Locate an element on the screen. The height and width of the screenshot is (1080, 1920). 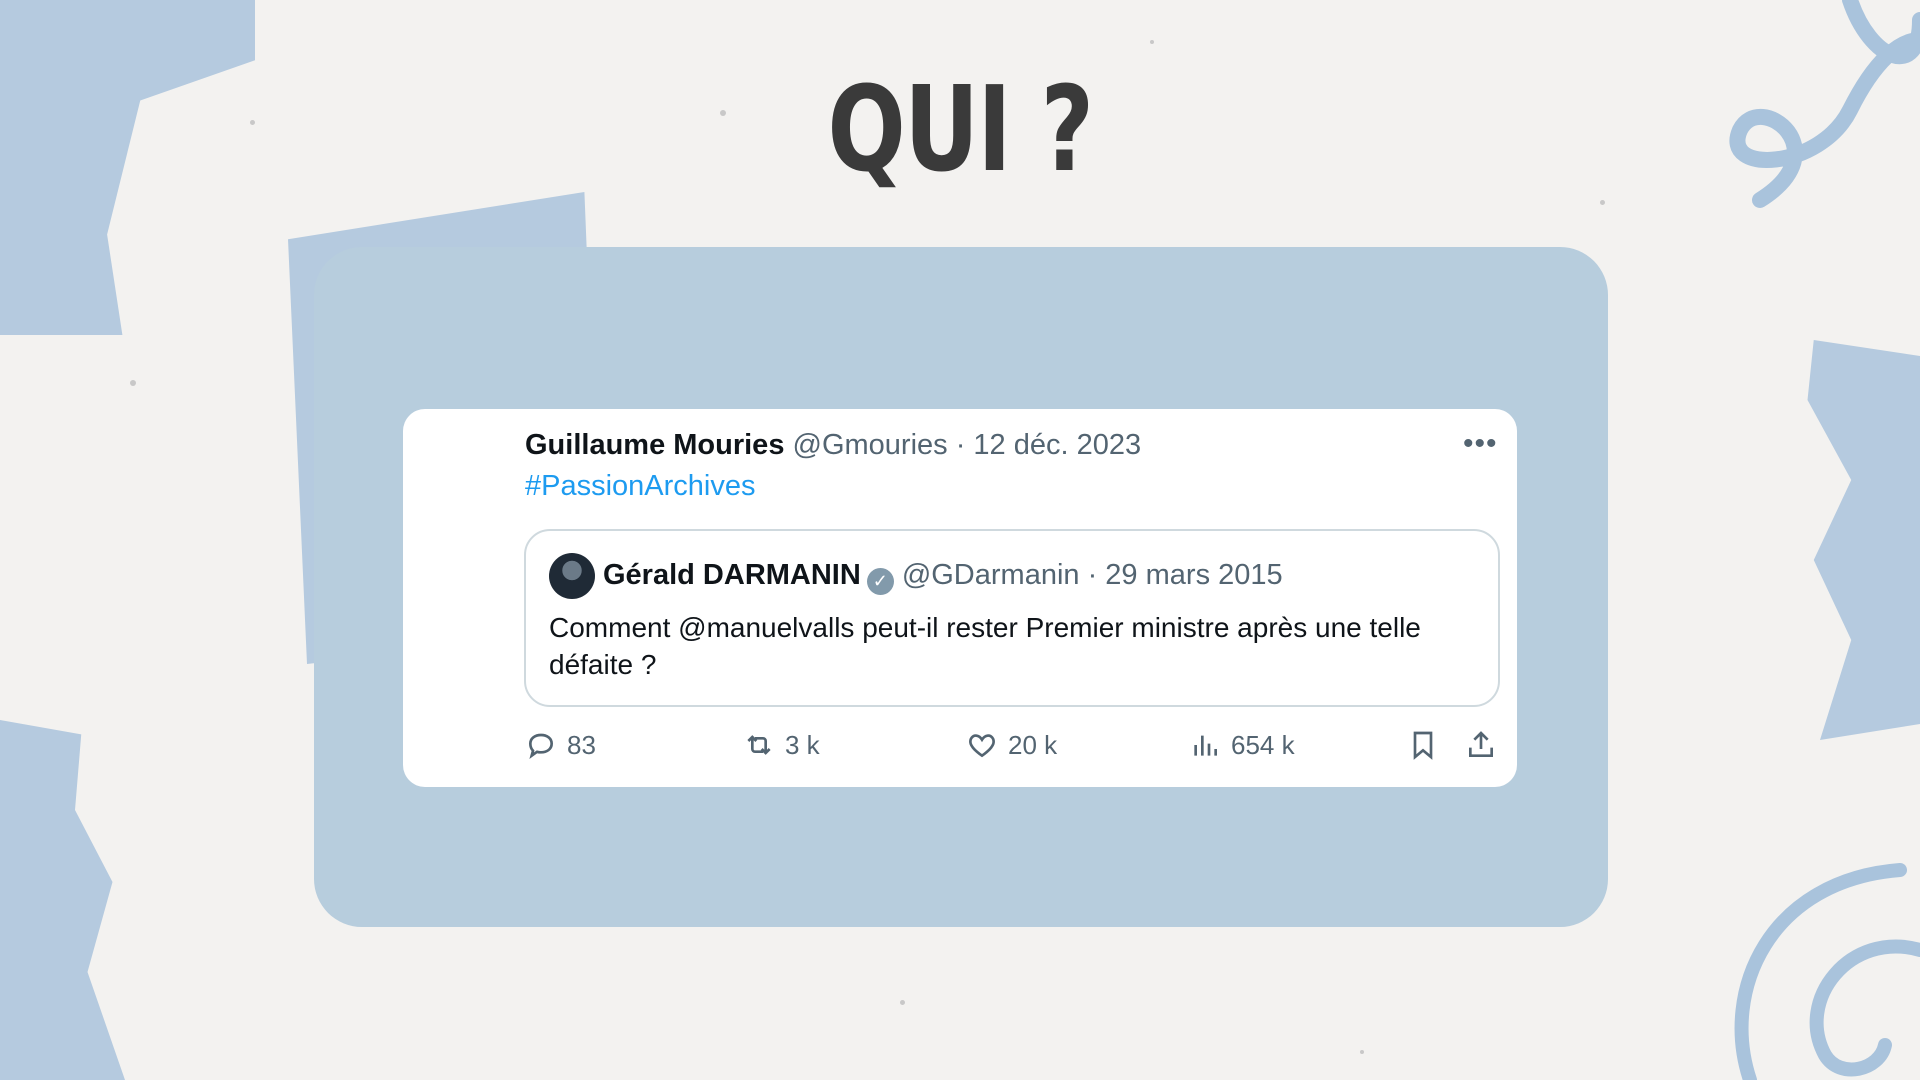
watercolor-blob-right-wavy is located at coordinates (1863, 540).